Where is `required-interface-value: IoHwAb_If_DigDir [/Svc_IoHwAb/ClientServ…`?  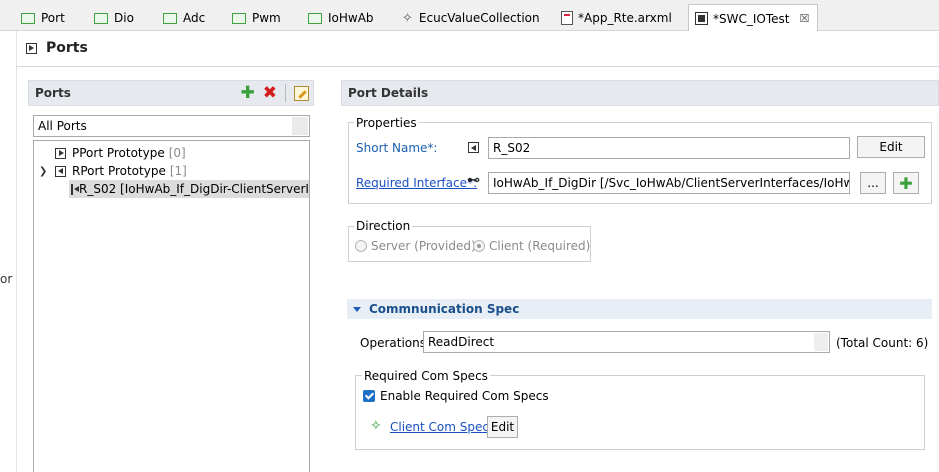
required-interface-value: IoHwAb_If_DigDir [/Svc_IoHwAb/ClientServ… is located at coordinates (671, 183).